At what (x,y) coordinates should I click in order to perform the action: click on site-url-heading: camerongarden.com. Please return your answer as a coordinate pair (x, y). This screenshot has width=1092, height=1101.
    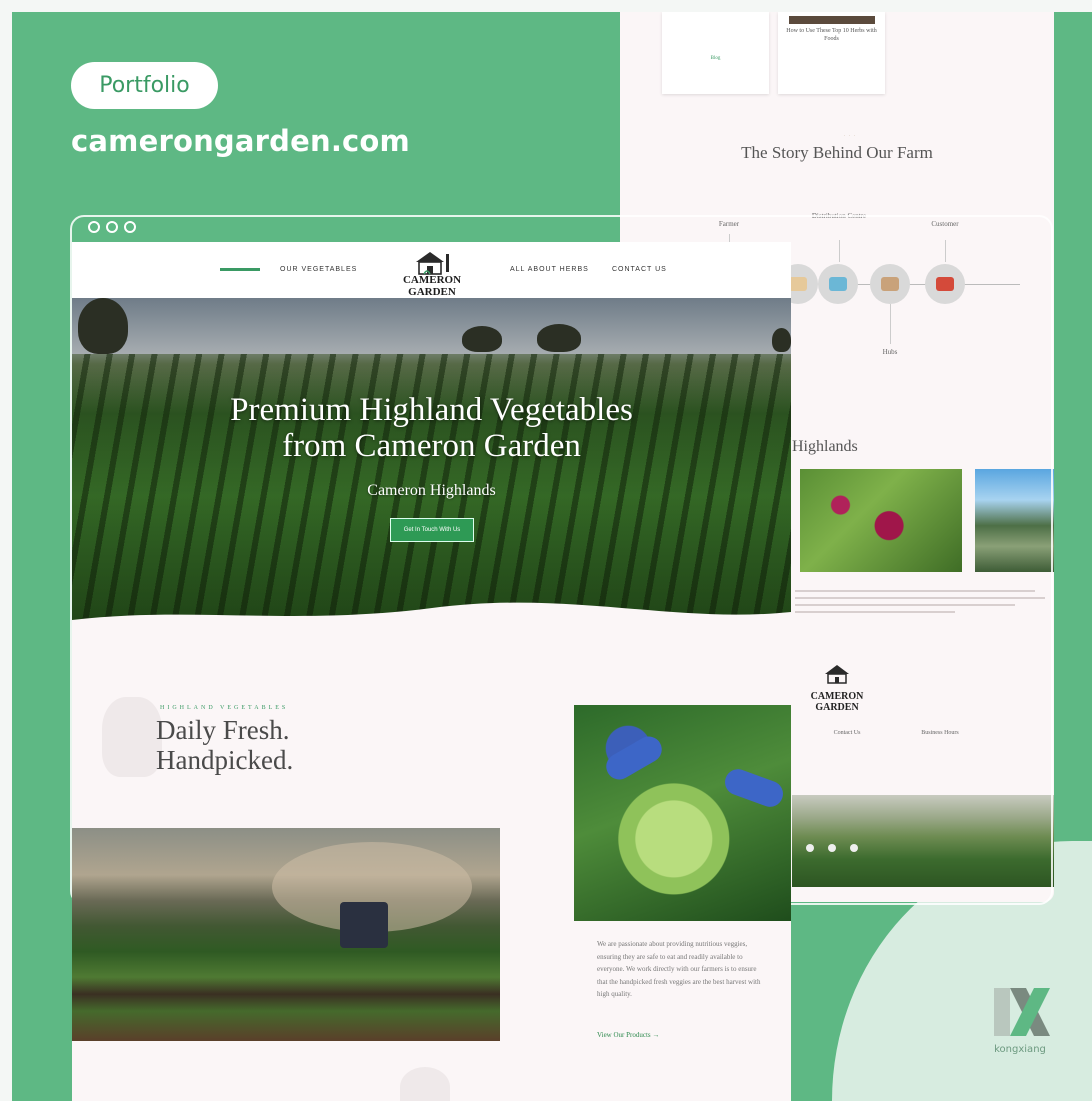
    Looking at the image, I should click on (240, 141).